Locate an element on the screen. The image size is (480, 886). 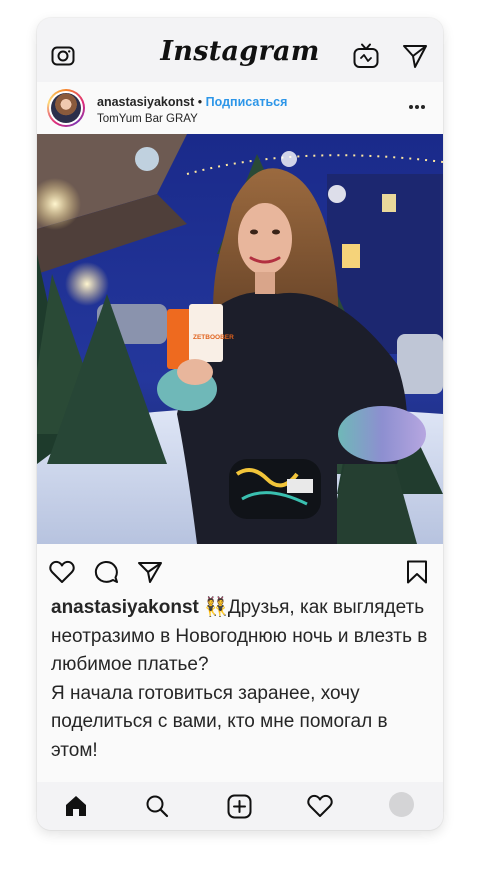
new-post-icon is located at coordinates (239, 806).